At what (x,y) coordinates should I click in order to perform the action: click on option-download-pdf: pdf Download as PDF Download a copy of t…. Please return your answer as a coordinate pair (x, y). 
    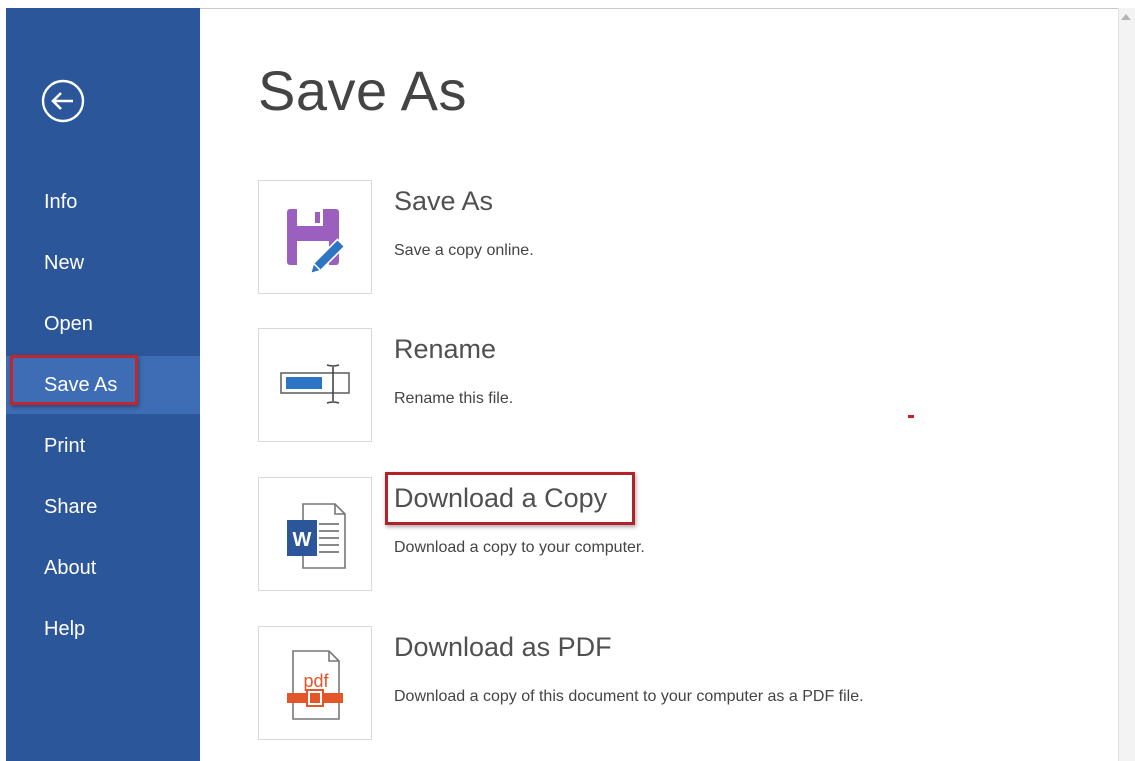
    Looking at the image, I should click on (668, 684).